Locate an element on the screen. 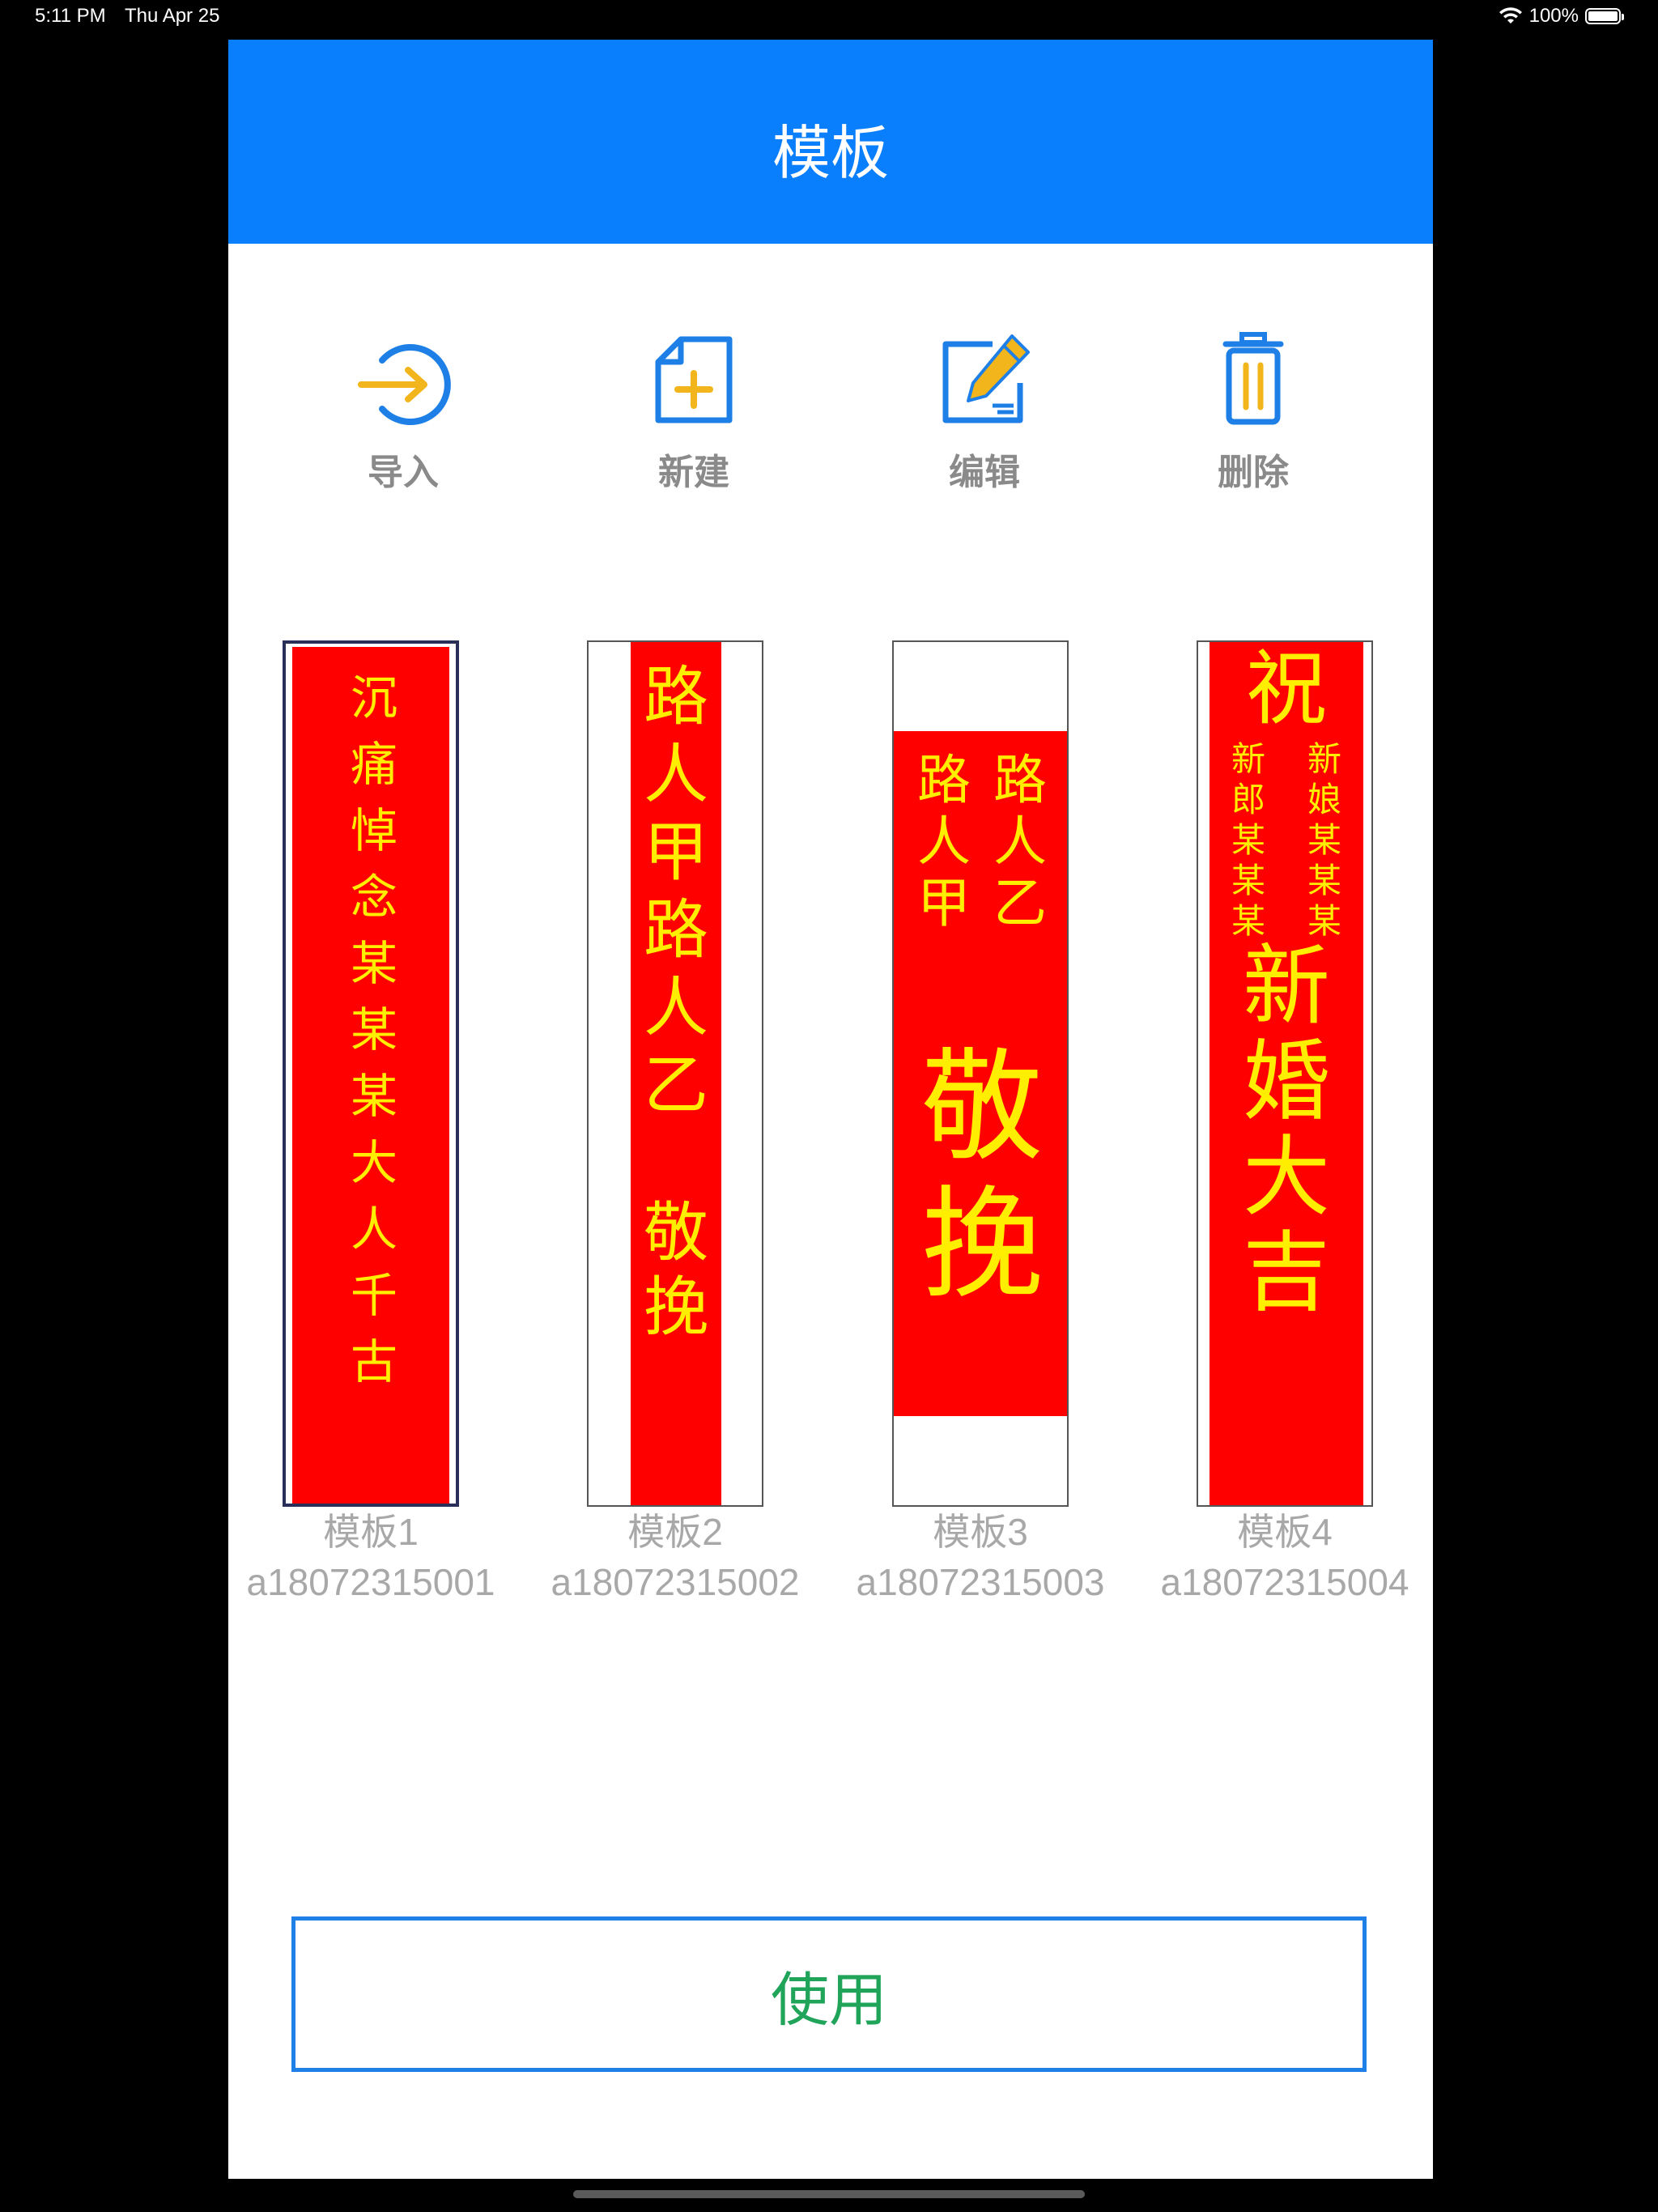  template-thumbnail: 沉痛悼念某某某大人千古 is located at coordinates (371, 1073).